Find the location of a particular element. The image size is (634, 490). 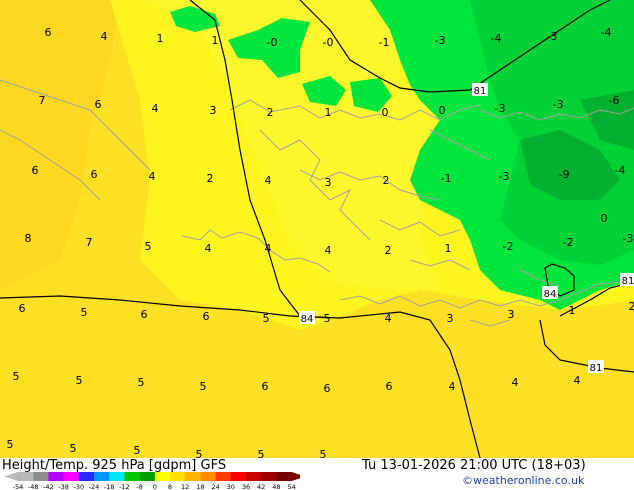

scale-tick-label: 0 is located at coordinates (155, 486).